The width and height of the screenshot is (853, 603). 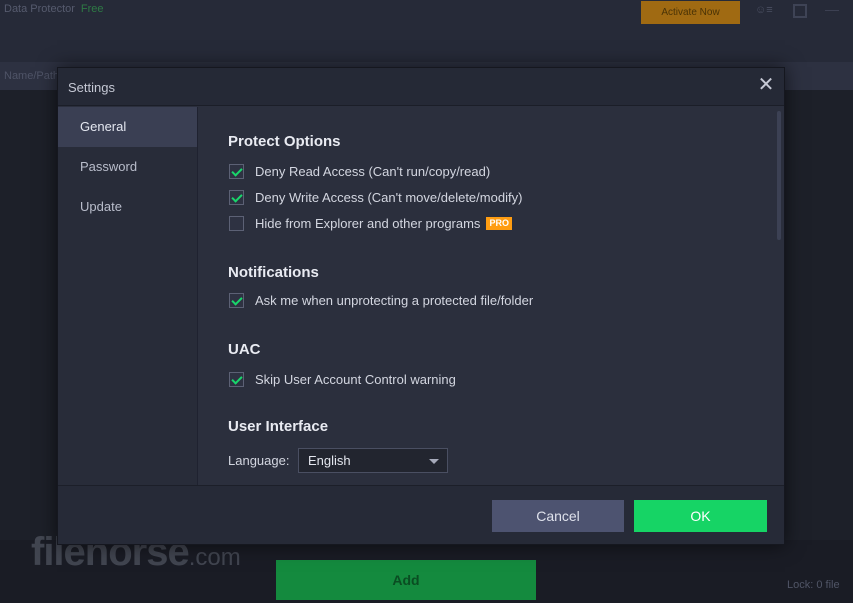 I want to click on user-icon: ☺≡, so click(x=764, y=10).